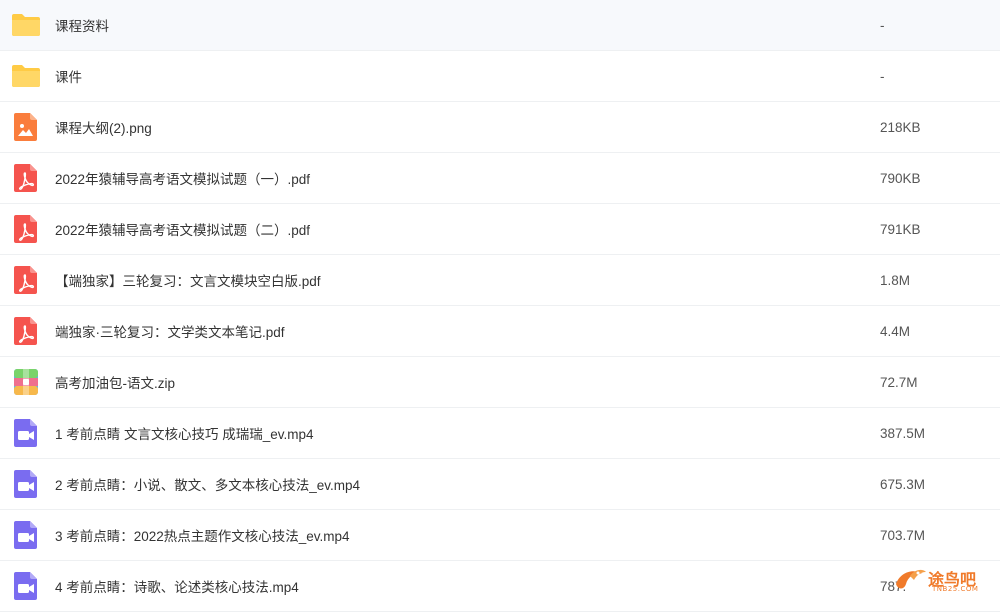 This screenshot has height=612, width=1000. What do you see at coordinates (170, 332) in the screenshot?
I see `file-name: 端独家·三轮复习：文学类文本笔记.pdf` at bounding box center [170, 332].